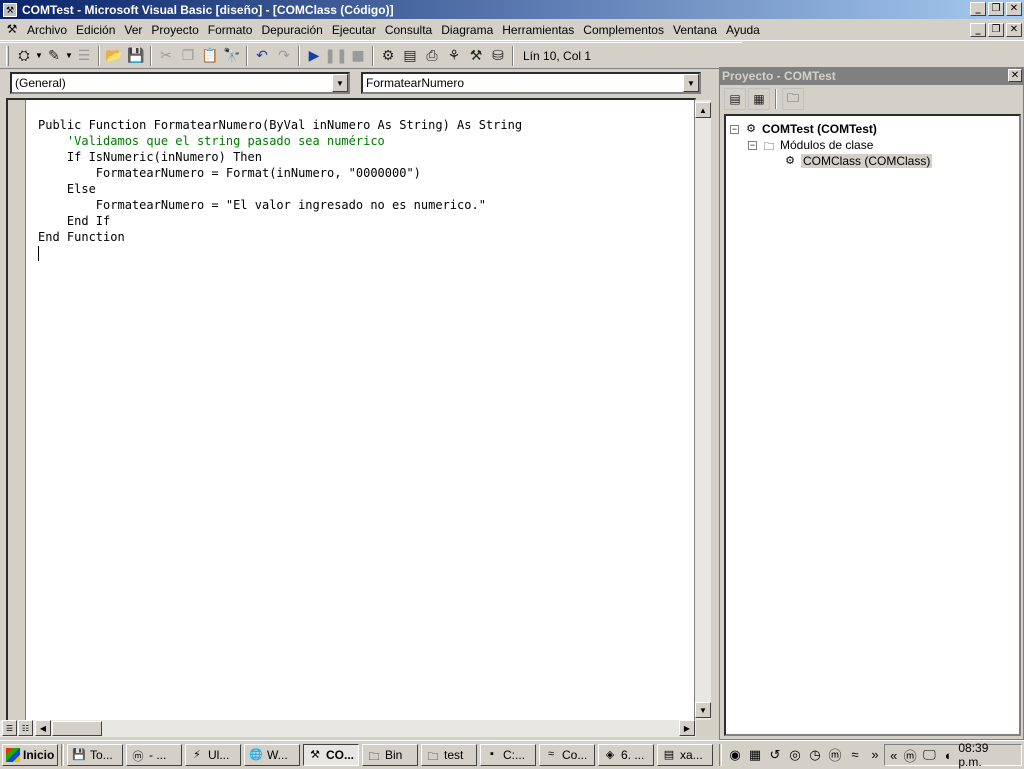  What do you see at coordinates (97, 30) in the screenshot?
I see `menu-edicion: Edición` at bounding box center [97, 30].